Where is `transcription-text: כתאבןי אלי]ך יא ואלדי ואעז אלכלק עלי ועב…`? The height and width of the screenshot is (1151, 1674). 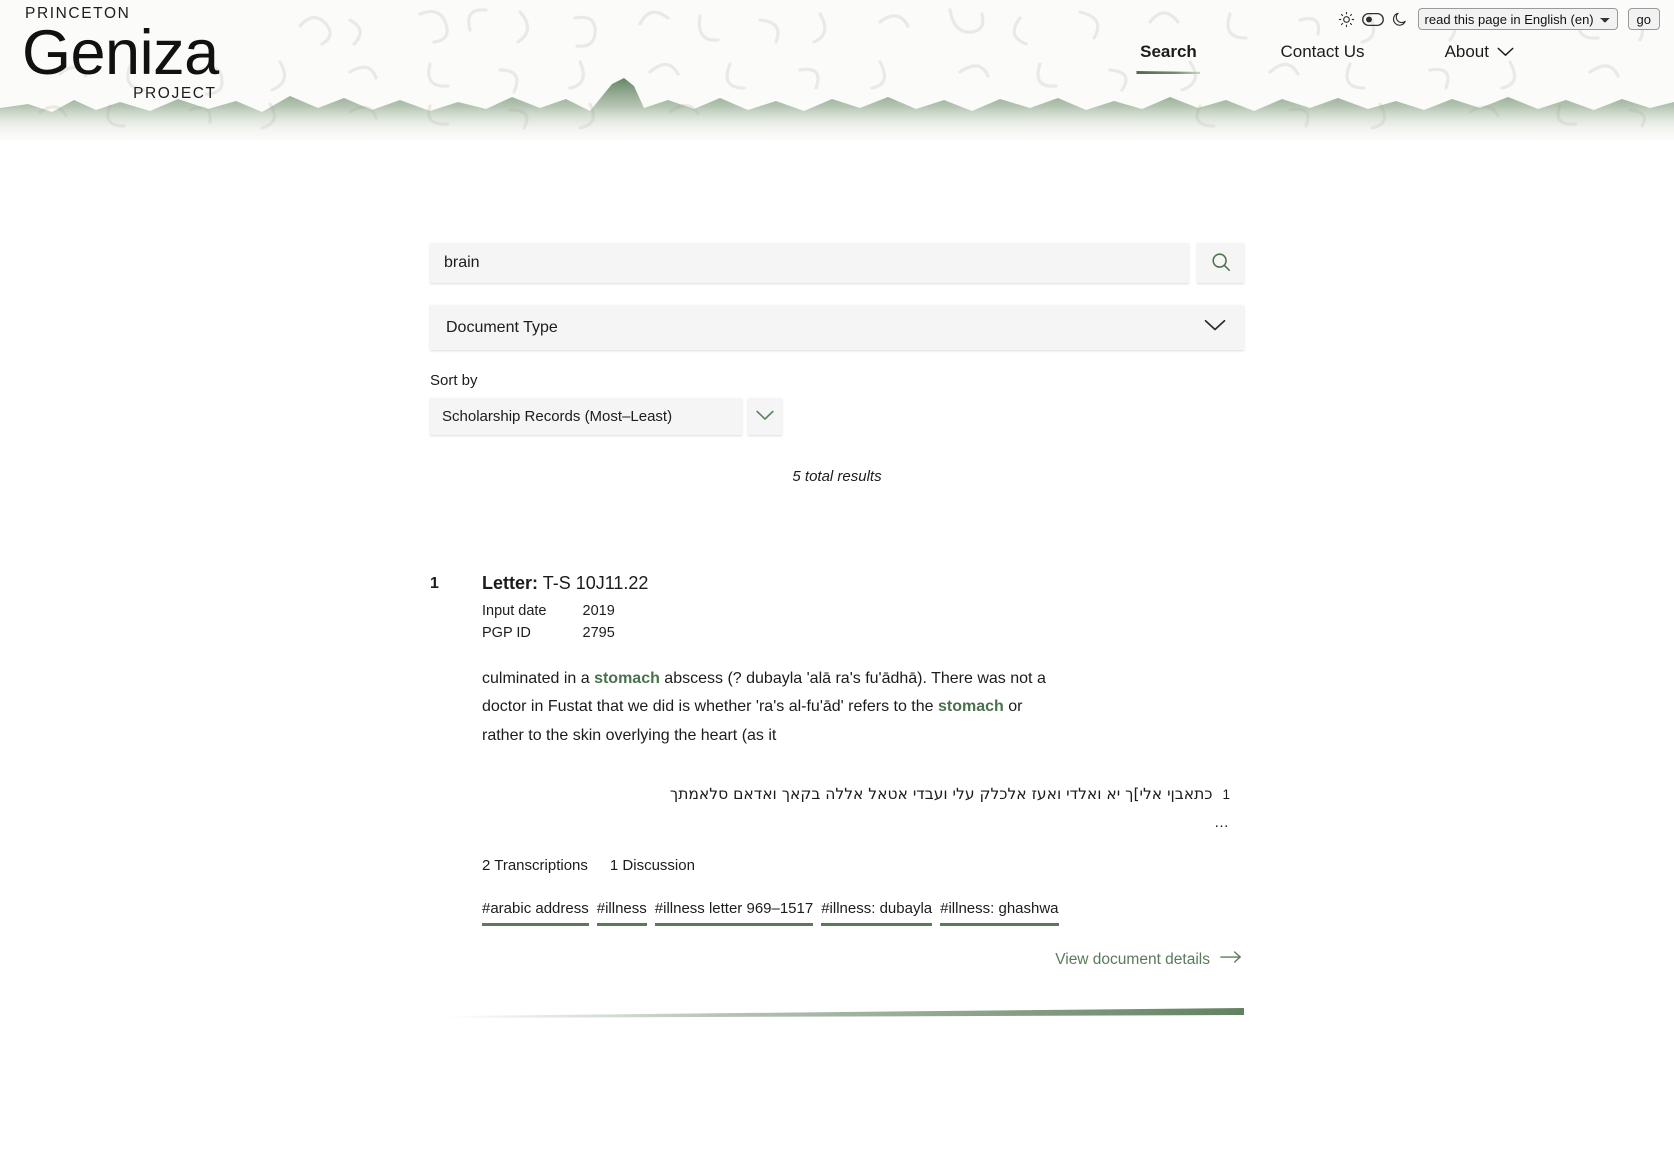 transcription-text: כתאבןי אלי]ך יא ואלדי ואעז אלכלק עלי ועב… is located at coordinates (941, 794).